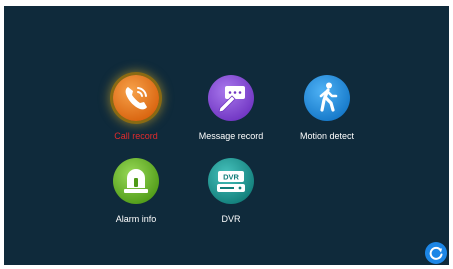  I want to click on motion-detect-button: Motion detect, so click(327, 110).